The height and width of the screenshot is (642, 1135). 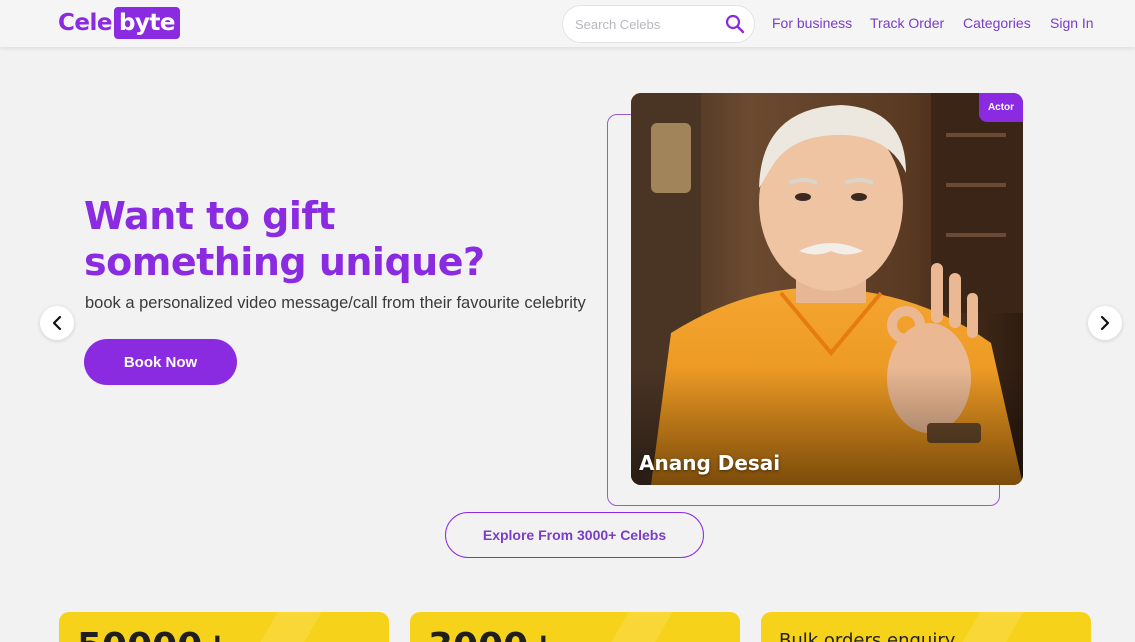 I want to click on carousel-next-button, so click(x=1105, y=323).